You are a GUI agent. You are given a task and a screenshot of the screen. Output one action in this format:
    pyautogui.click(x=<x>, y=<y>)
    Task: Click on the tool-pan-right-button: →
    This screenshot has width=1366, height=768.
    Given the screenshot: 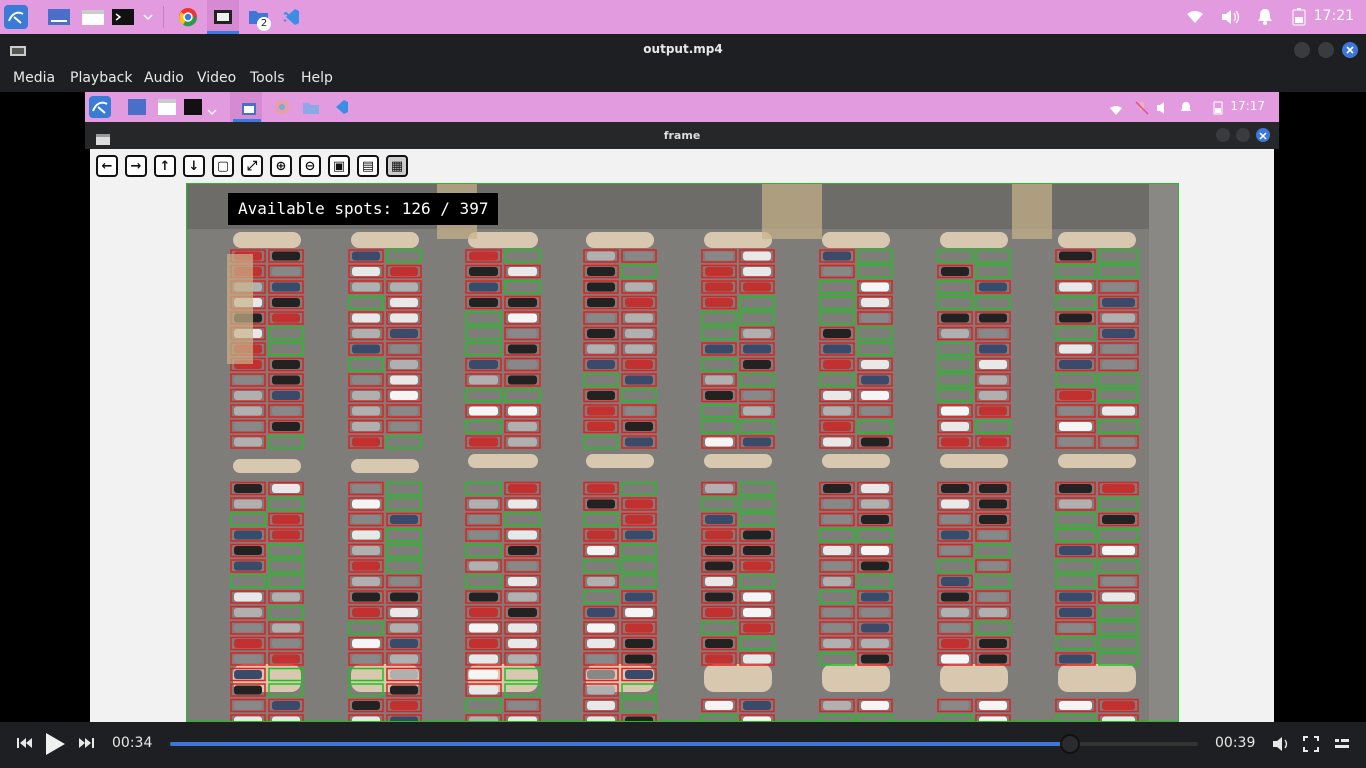 What is the action you would take?
    pyautogui.click(x=136, y=166)
    